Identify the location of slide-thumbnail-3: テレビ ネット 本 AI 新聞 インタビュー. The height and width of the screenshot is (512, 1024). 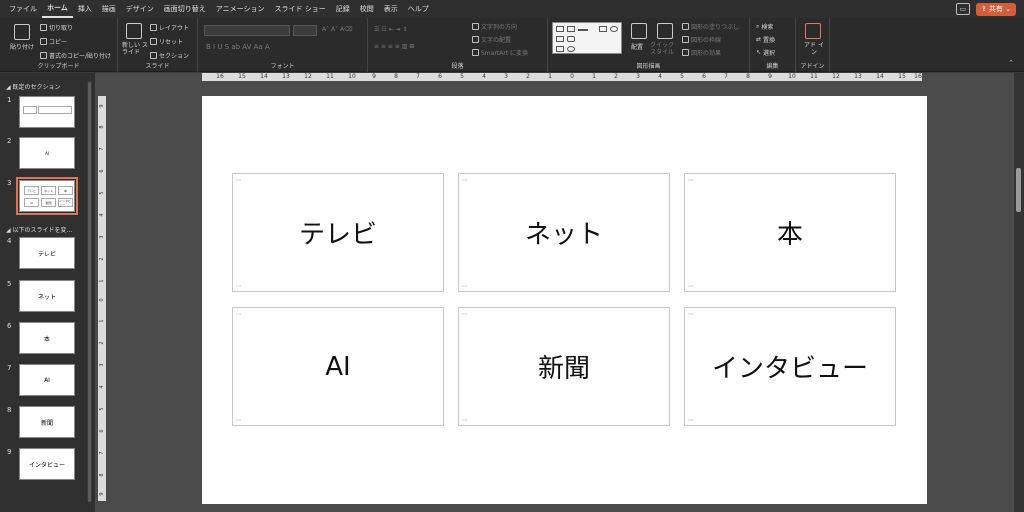
(47, 196).